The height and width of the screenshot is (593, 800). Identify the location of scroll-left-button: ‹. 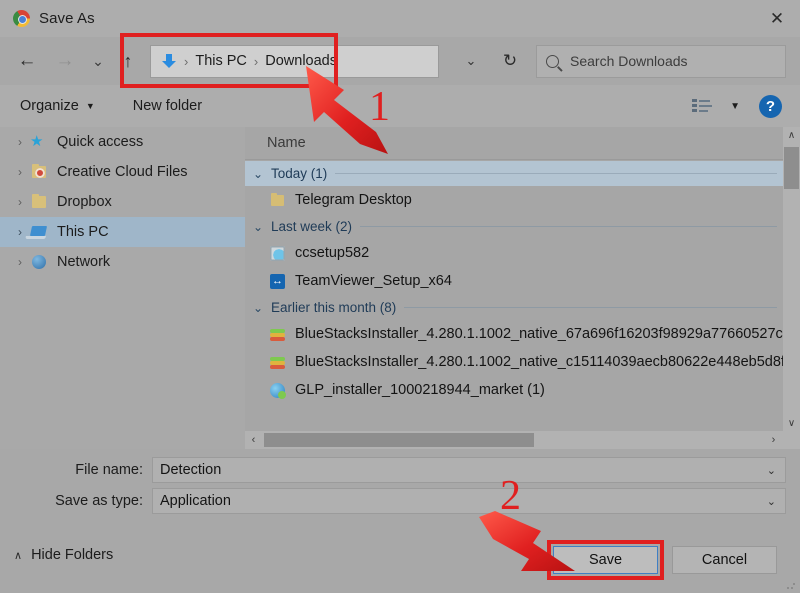
(253, 440).